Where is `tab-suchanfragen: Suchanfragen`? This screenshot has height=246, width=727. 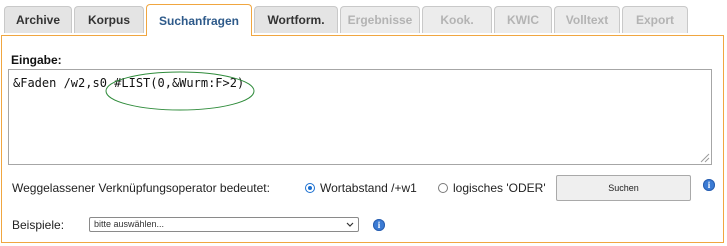 tab-suchanfragen: Suchanfragen is located at coordinates (199, 20).